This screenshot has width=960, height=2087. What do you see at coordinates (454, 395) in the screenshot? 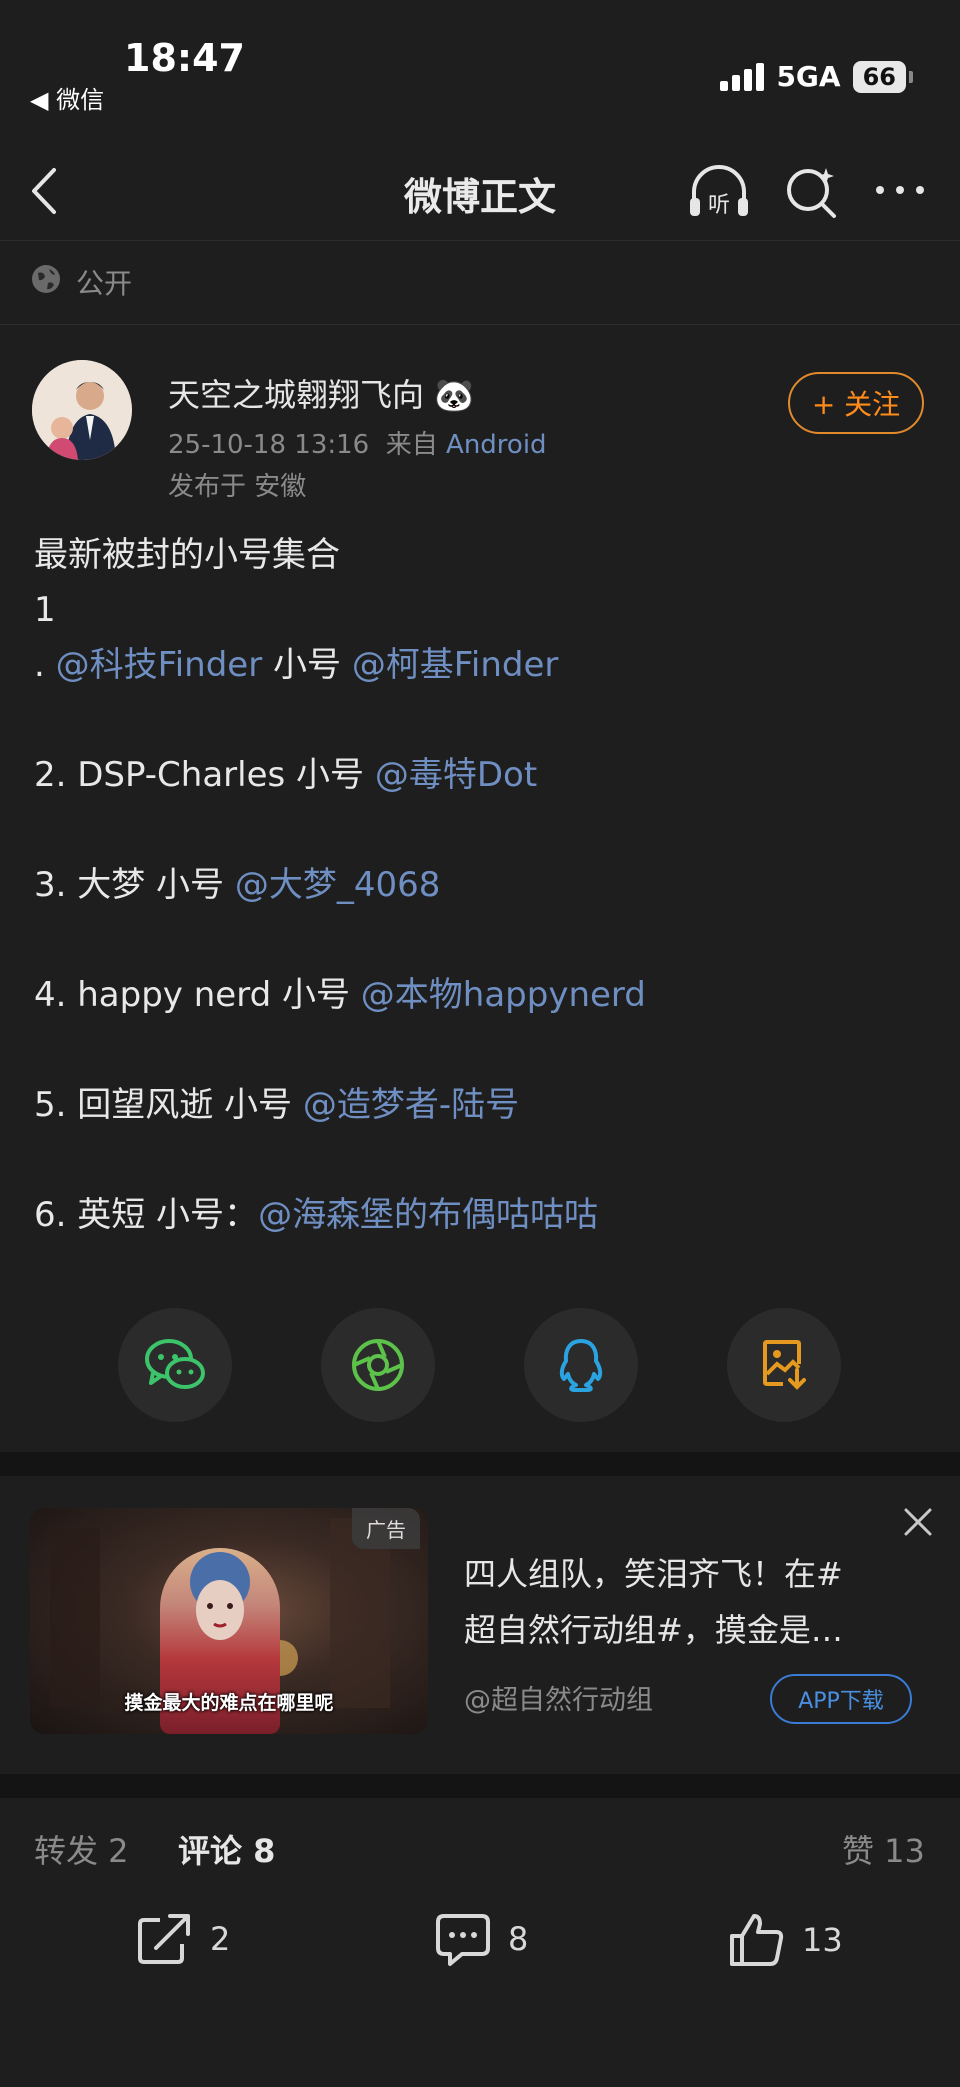
I see `panda-emoji: 🐼` at bounding box center [454, 395].